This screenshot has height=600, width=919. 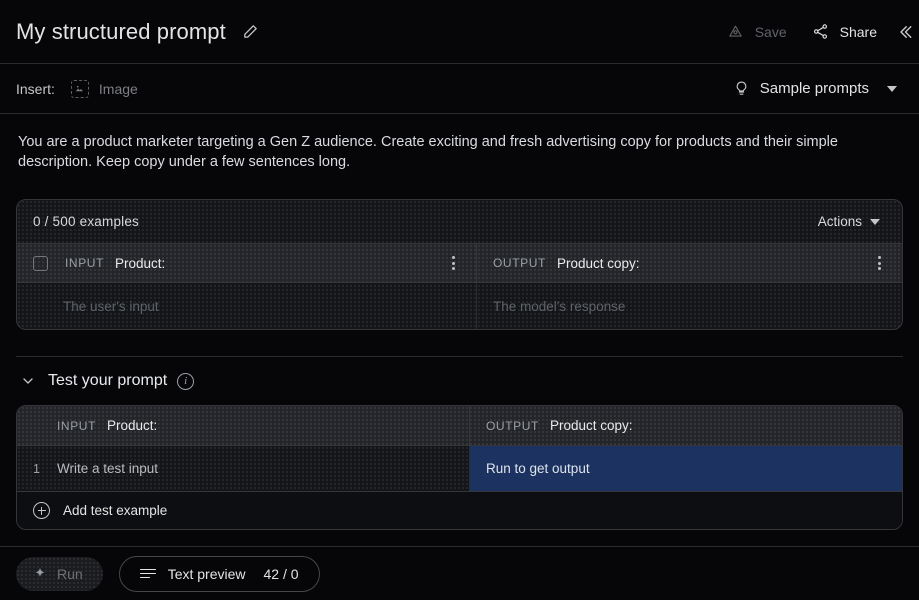 I want to click on text-preview-button: Text preview 42 / 0, so click(x=219, y=573).